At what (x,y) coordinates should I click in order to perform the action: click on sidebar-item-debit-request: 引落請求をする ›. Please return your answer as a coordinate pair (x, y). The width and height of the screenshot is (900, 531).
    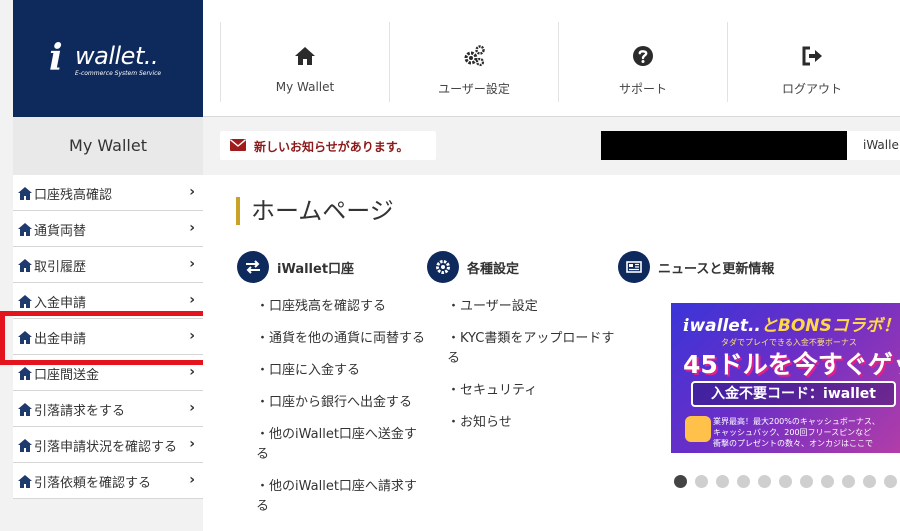
    Looking at the image, I should click on (108, 409).